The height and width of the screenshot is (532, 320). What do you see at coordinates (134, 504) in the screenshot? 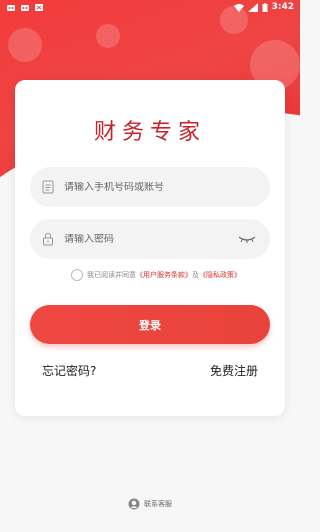
I see `customer-service-icon` at bounding box center [134, 504].